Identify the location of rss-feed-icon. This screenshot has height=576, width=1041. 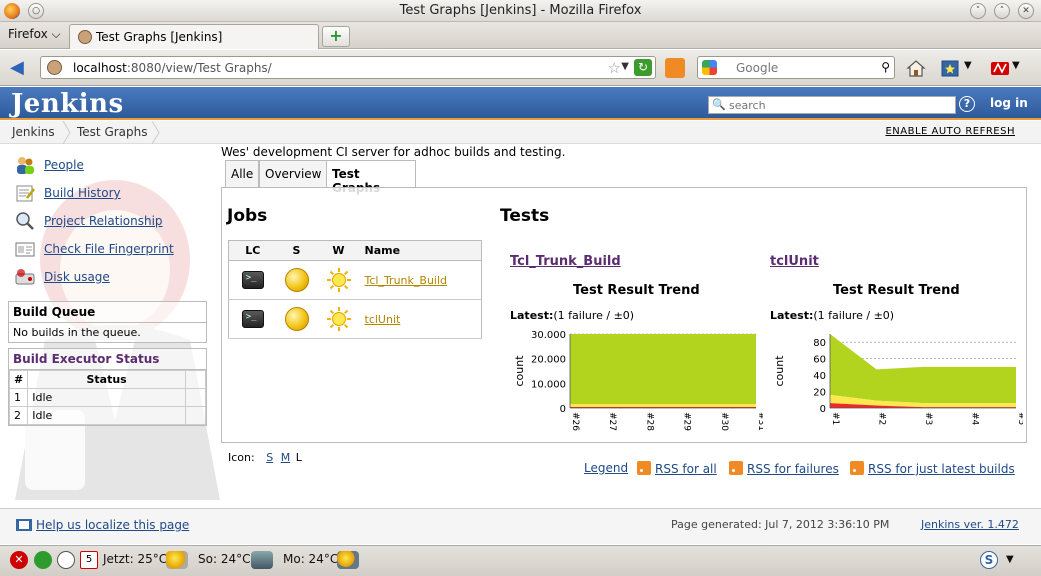
(675, 68).